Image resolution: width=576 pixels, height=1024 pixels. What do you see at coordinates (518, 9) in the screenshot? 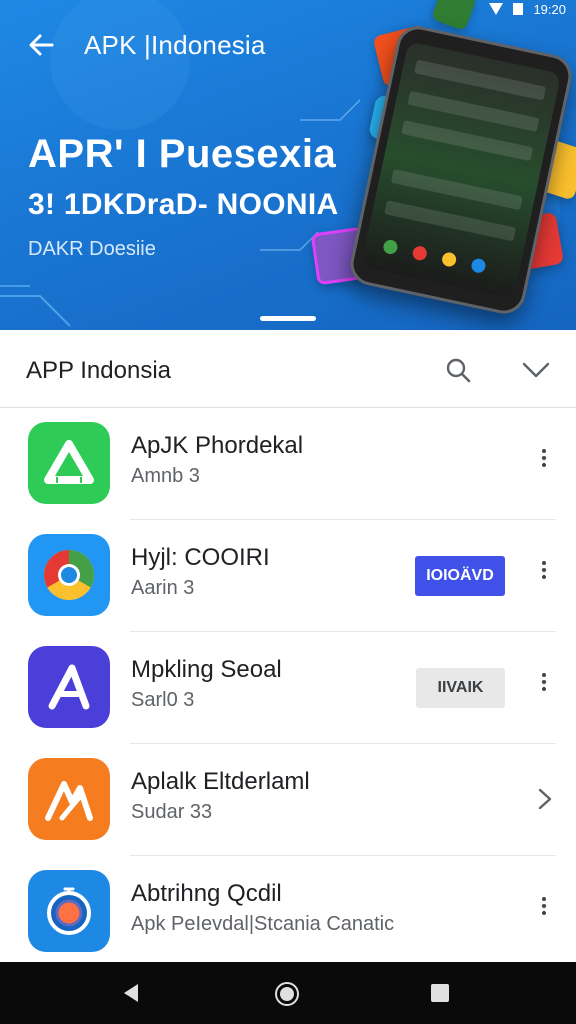
I see `battery-icon` at bounding box center [518, 9].